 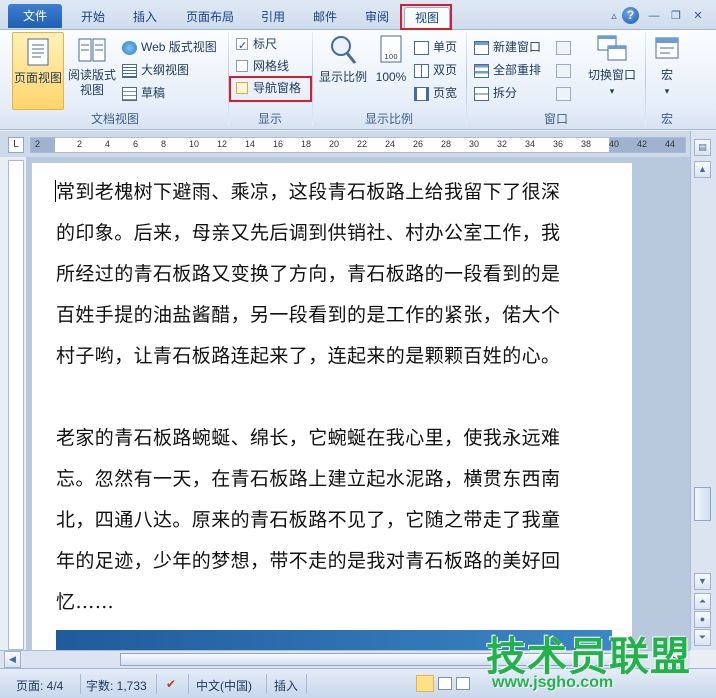 What do you see at coordinates (343, 71) in the screenshot?
I see `zoom-button: 显示比例` at bounding box center [343, 71].